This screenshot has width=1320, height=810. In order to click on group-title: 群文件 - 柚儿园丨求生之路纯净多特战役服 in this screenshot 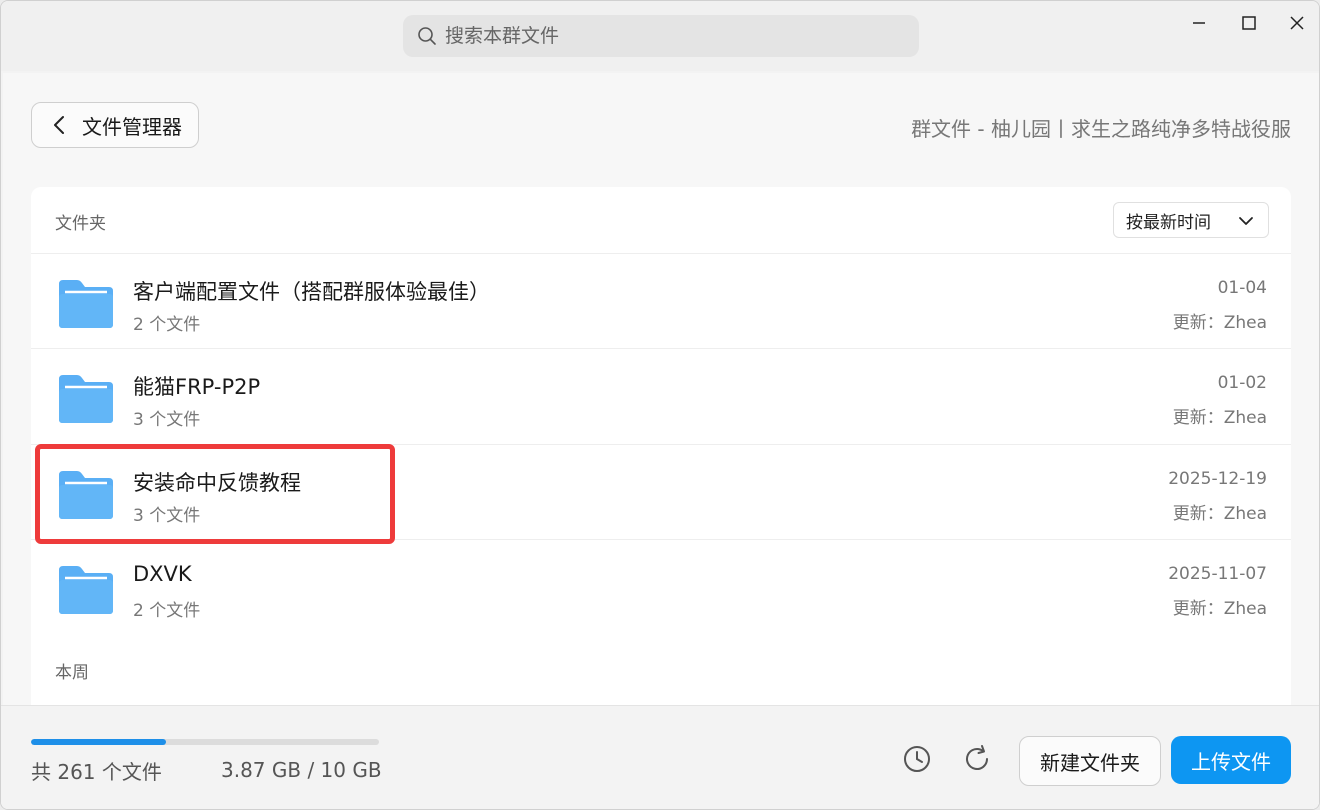, I will do `click(1101, 129)`.